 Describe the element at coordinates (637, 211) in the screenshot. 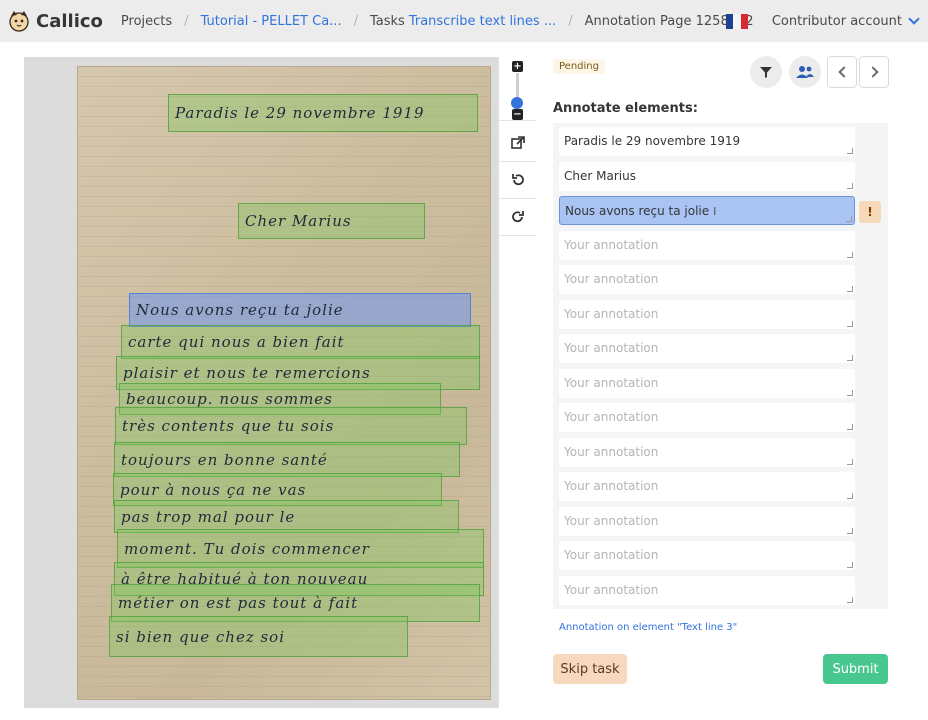

I see `annotation-value: Nous avons reçu ta jolie` at that location.